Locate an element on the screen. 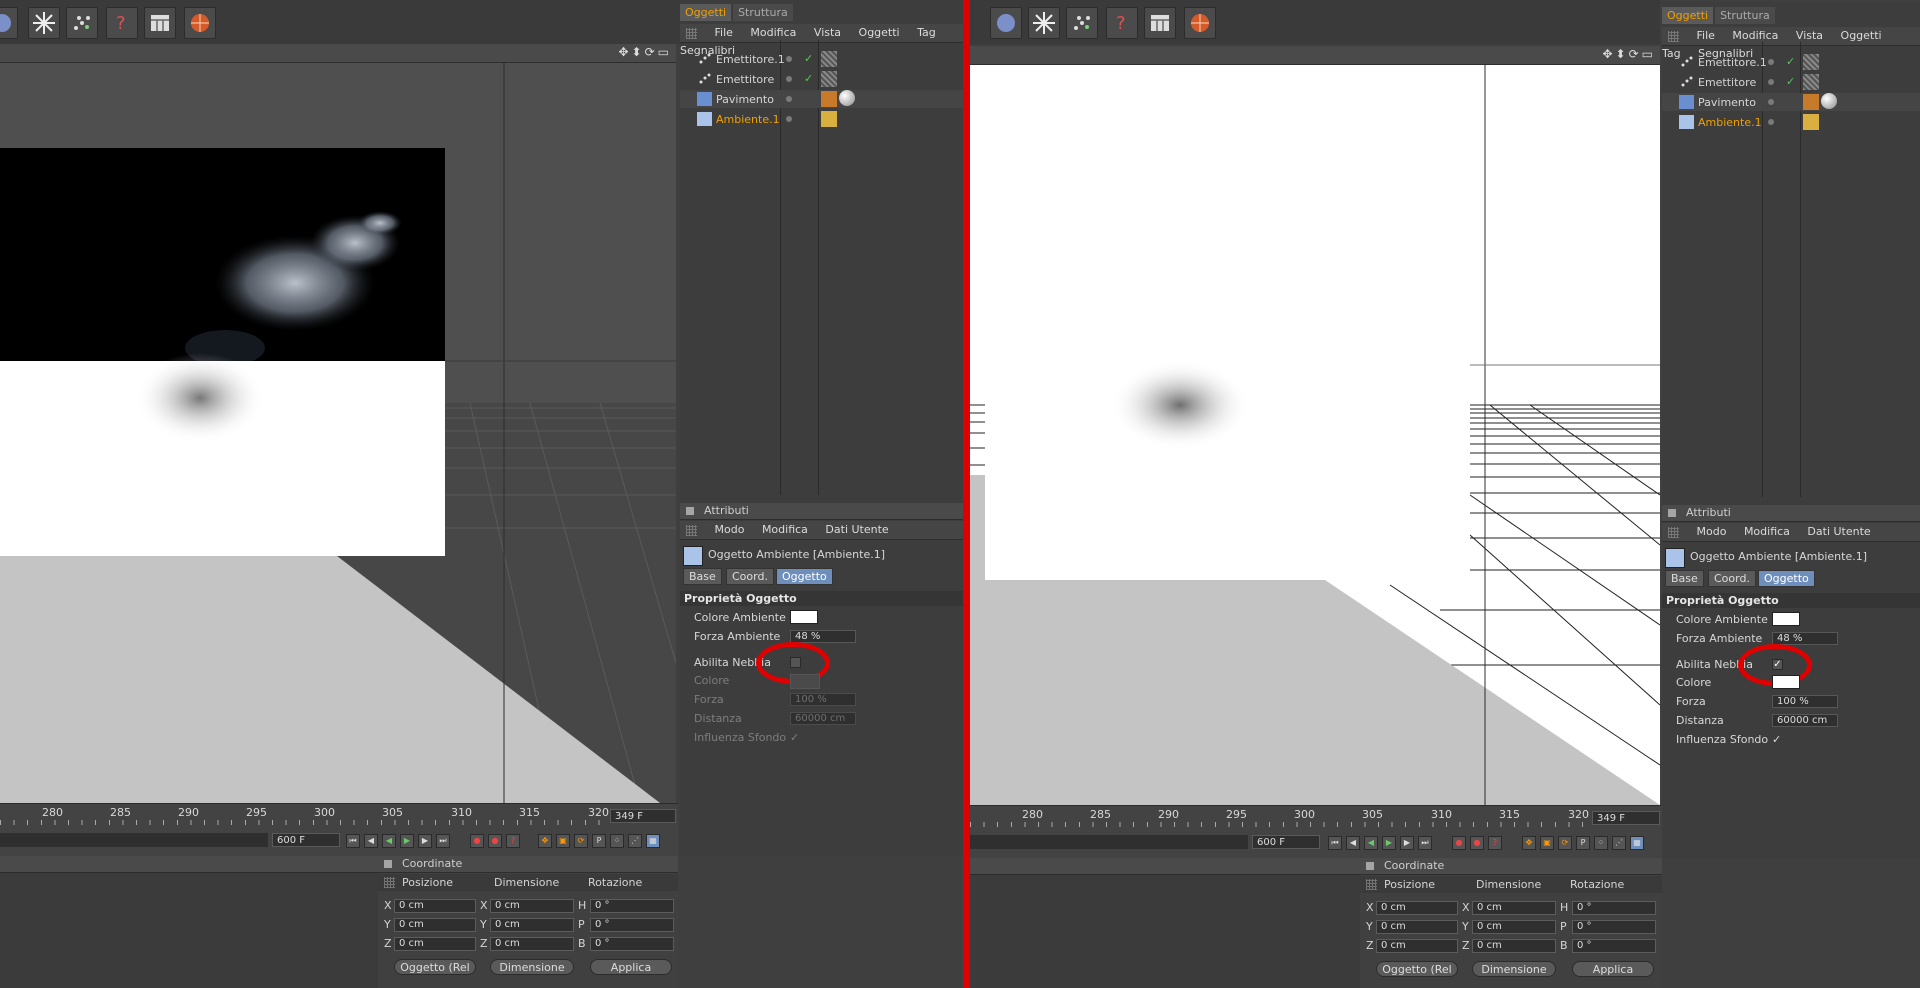 The width and height of the screenshot is (1920, 988). autokey-icon: ● is located at coordinates (1477, 843).